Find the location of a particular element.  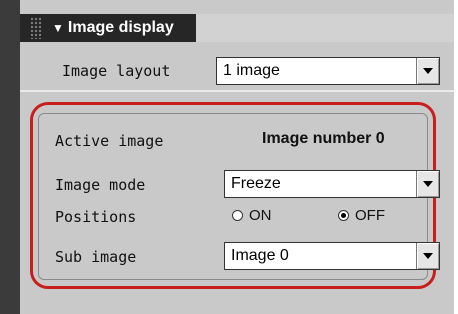

active-image-label: Active image is located at coordinates (109, 141).